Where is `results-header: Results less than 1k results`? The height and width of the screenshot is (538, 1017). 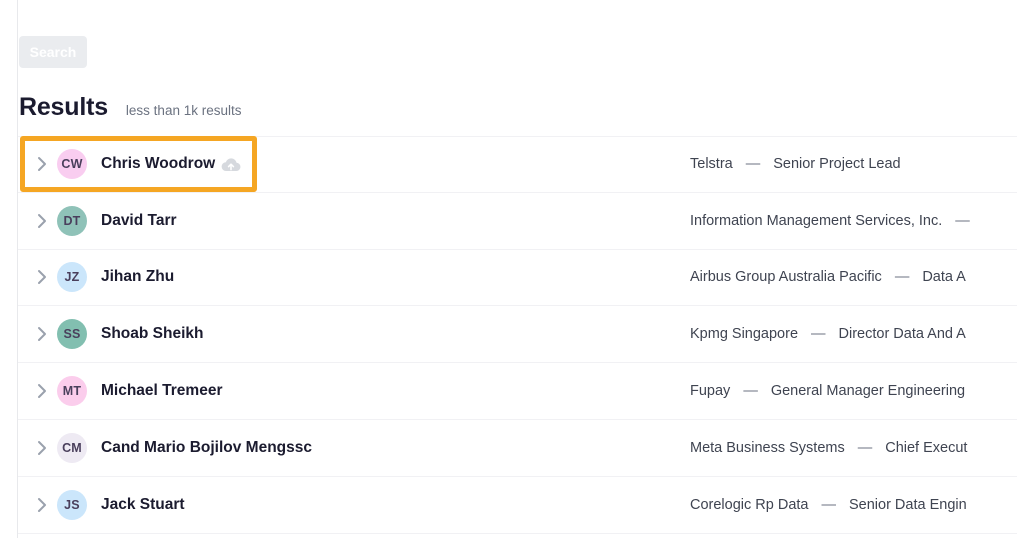 results-header: Results less than 1k results is located at coordinates (130, 107).